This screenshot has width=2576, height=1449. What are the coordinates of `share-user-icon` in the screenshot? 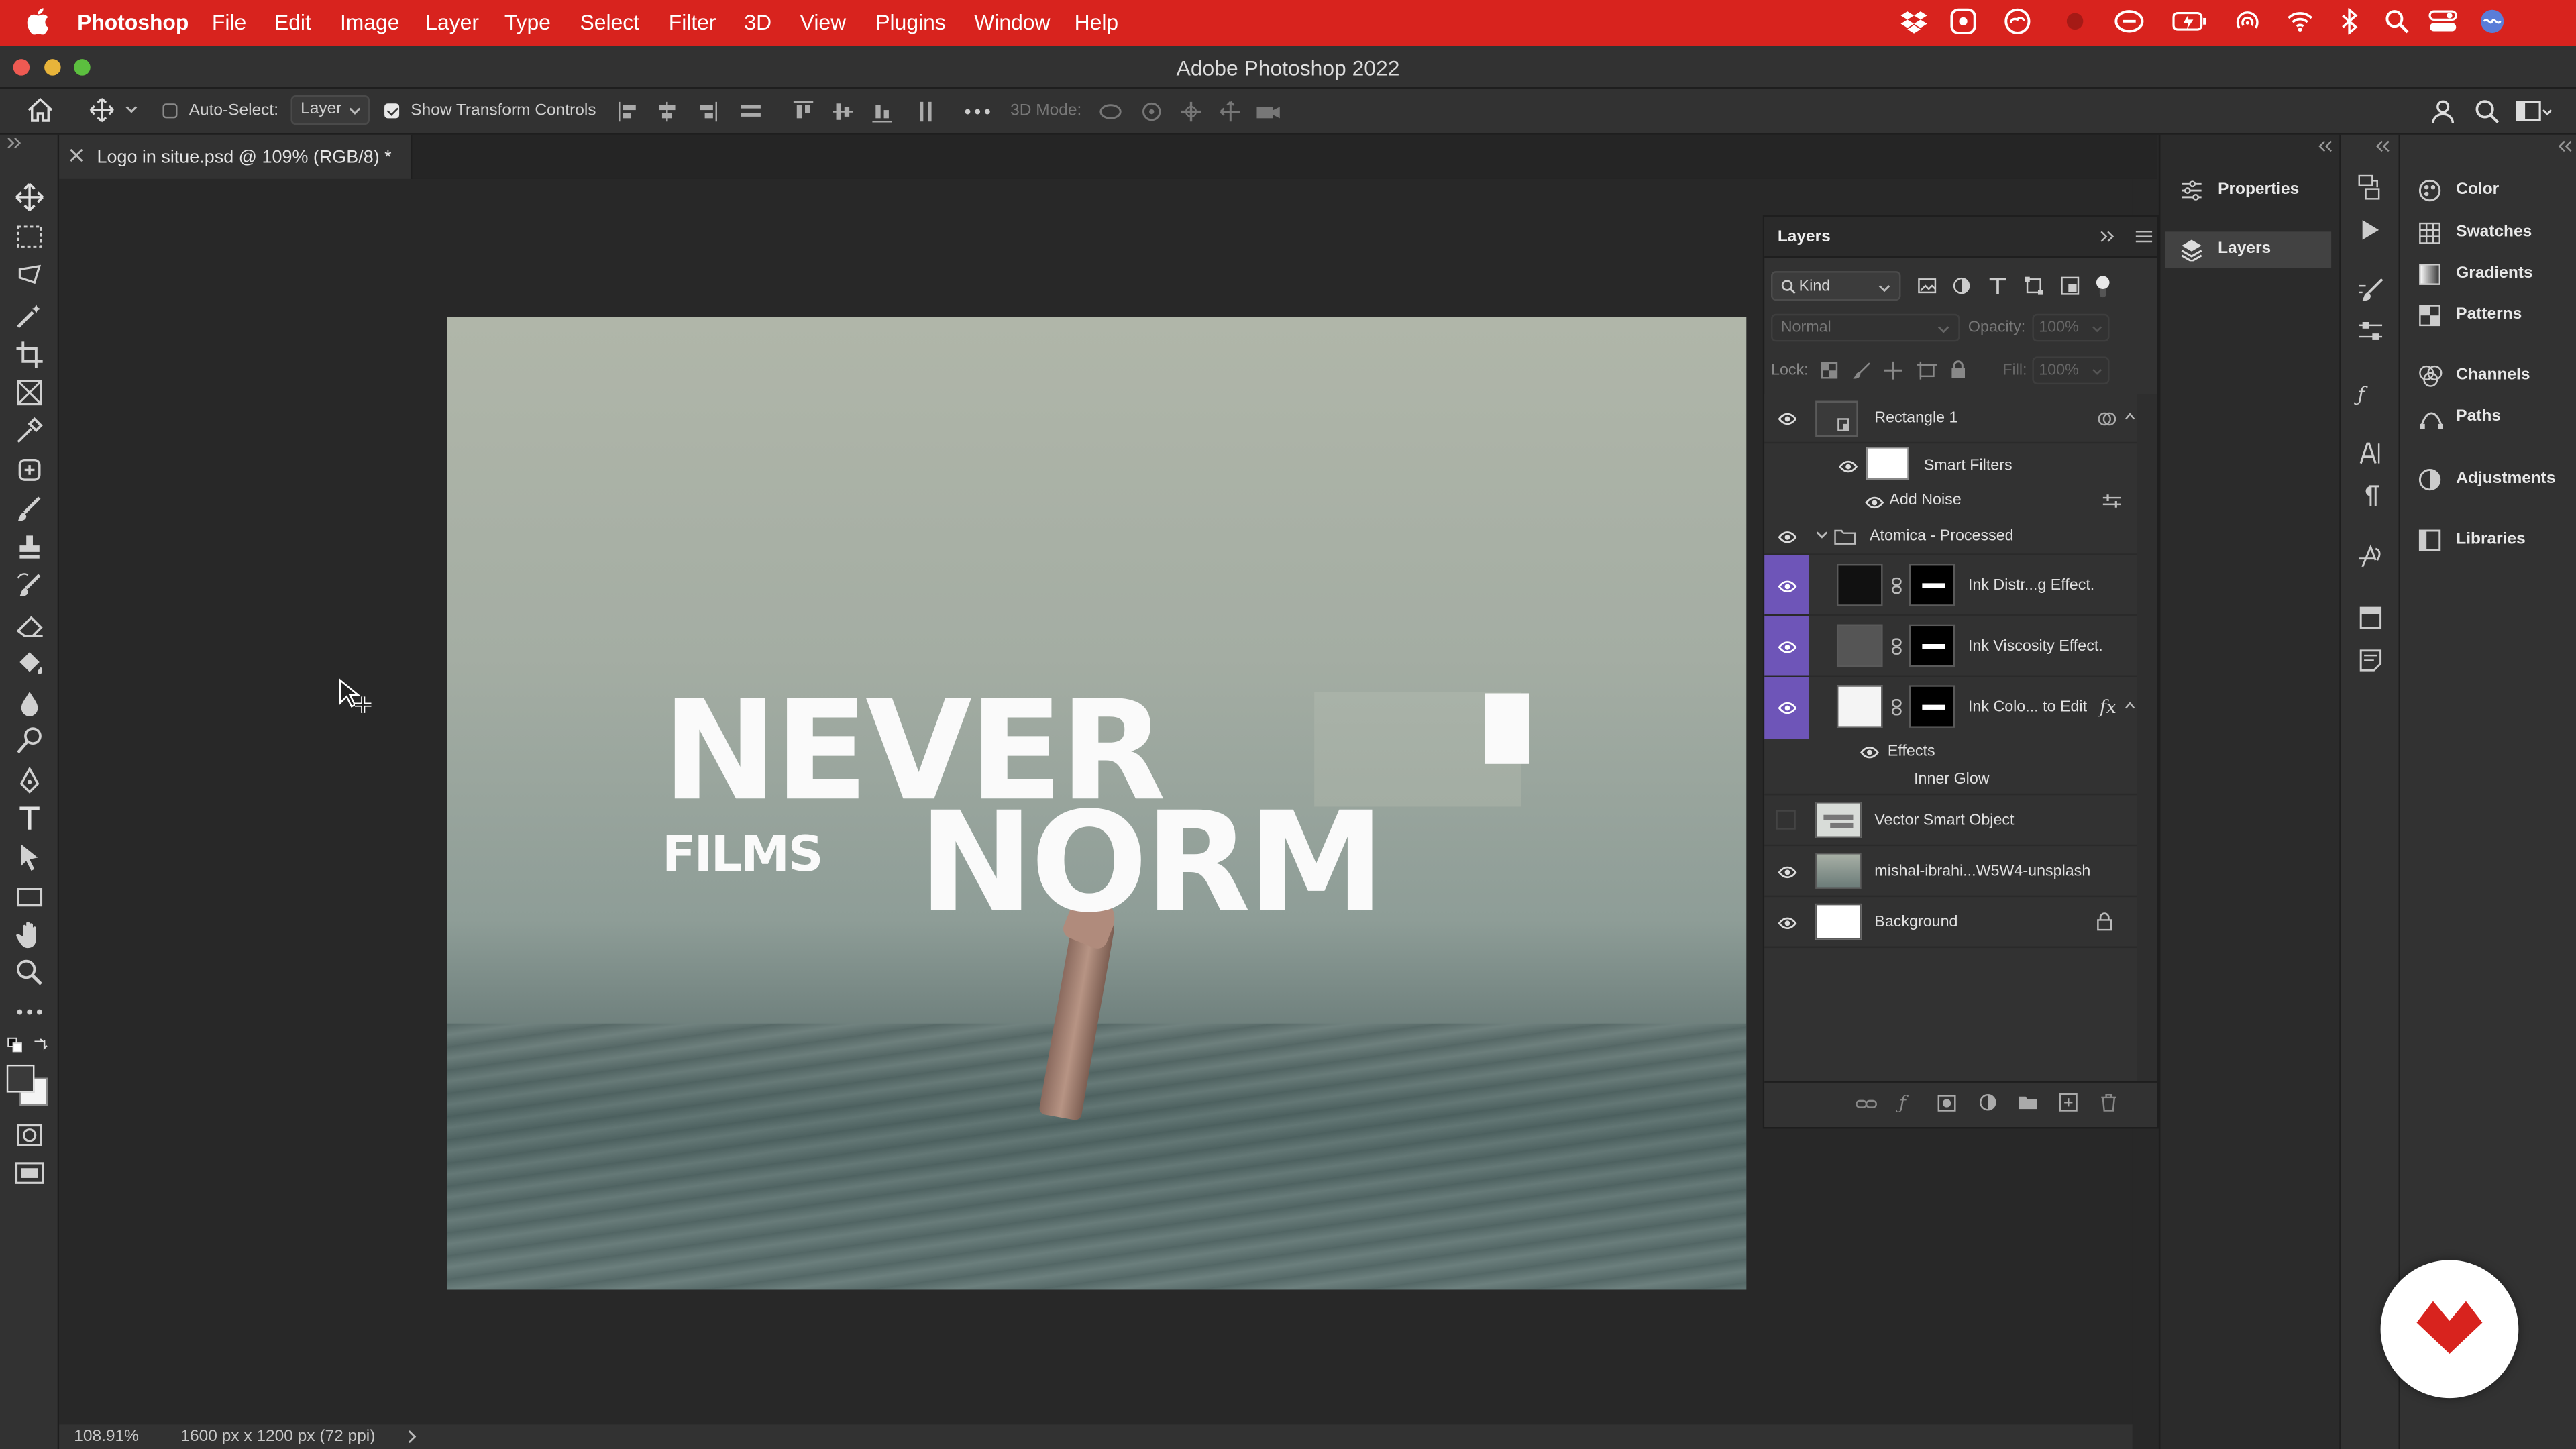 It's located at (2445, 112).